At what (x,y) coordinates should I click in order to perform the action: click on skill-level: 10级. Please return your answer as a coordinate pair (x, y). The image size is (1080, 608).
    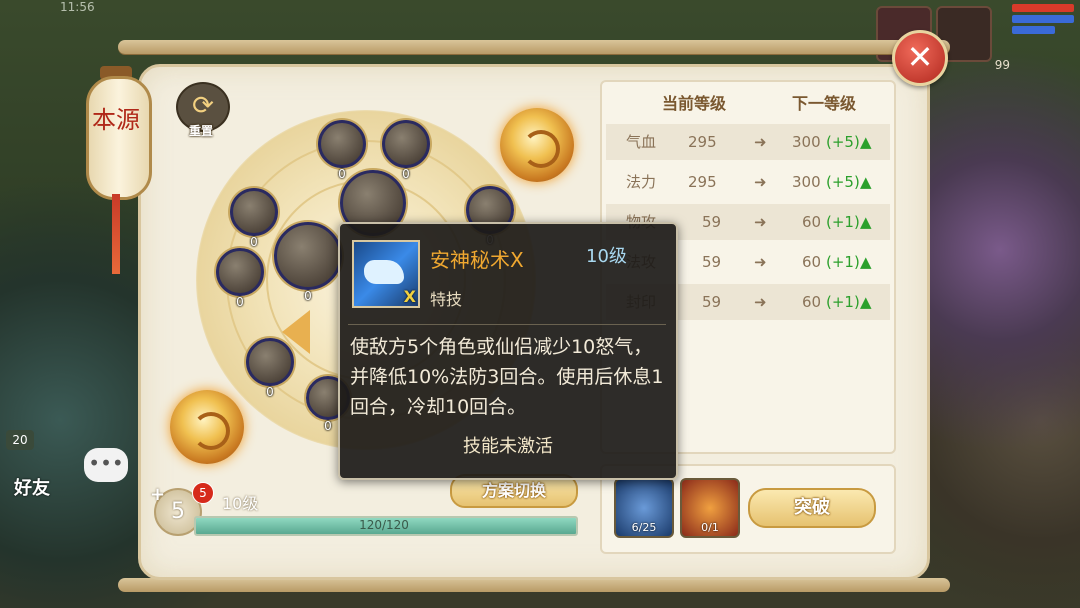
    Looking at the image, I should click on (606, 256).